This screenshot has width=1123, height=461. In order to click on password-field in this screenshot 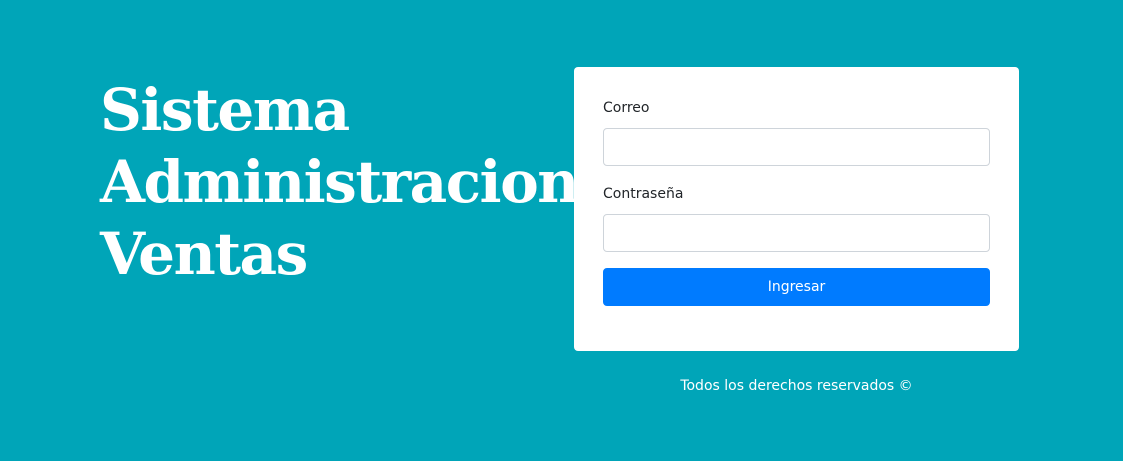, I will do `click(796, 233)`.